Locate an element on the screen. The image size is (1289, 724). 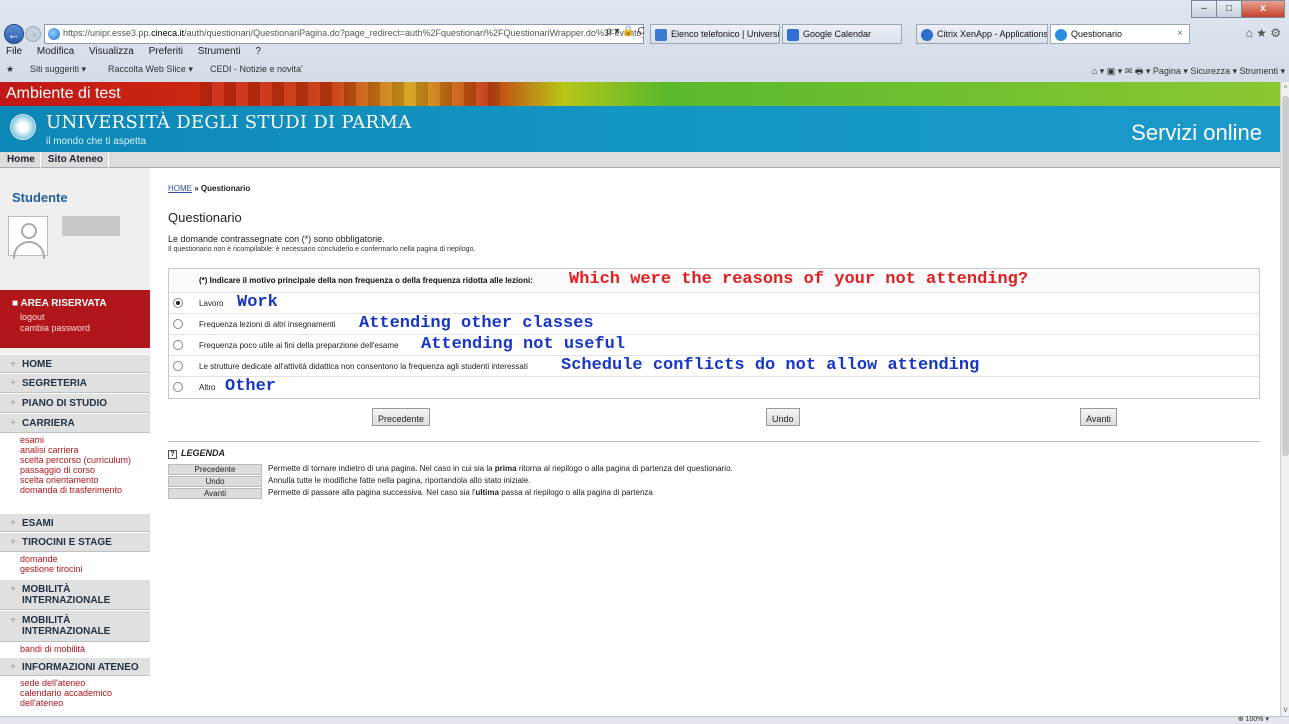
option-radio-strutture is located at coordinates (178, 366).